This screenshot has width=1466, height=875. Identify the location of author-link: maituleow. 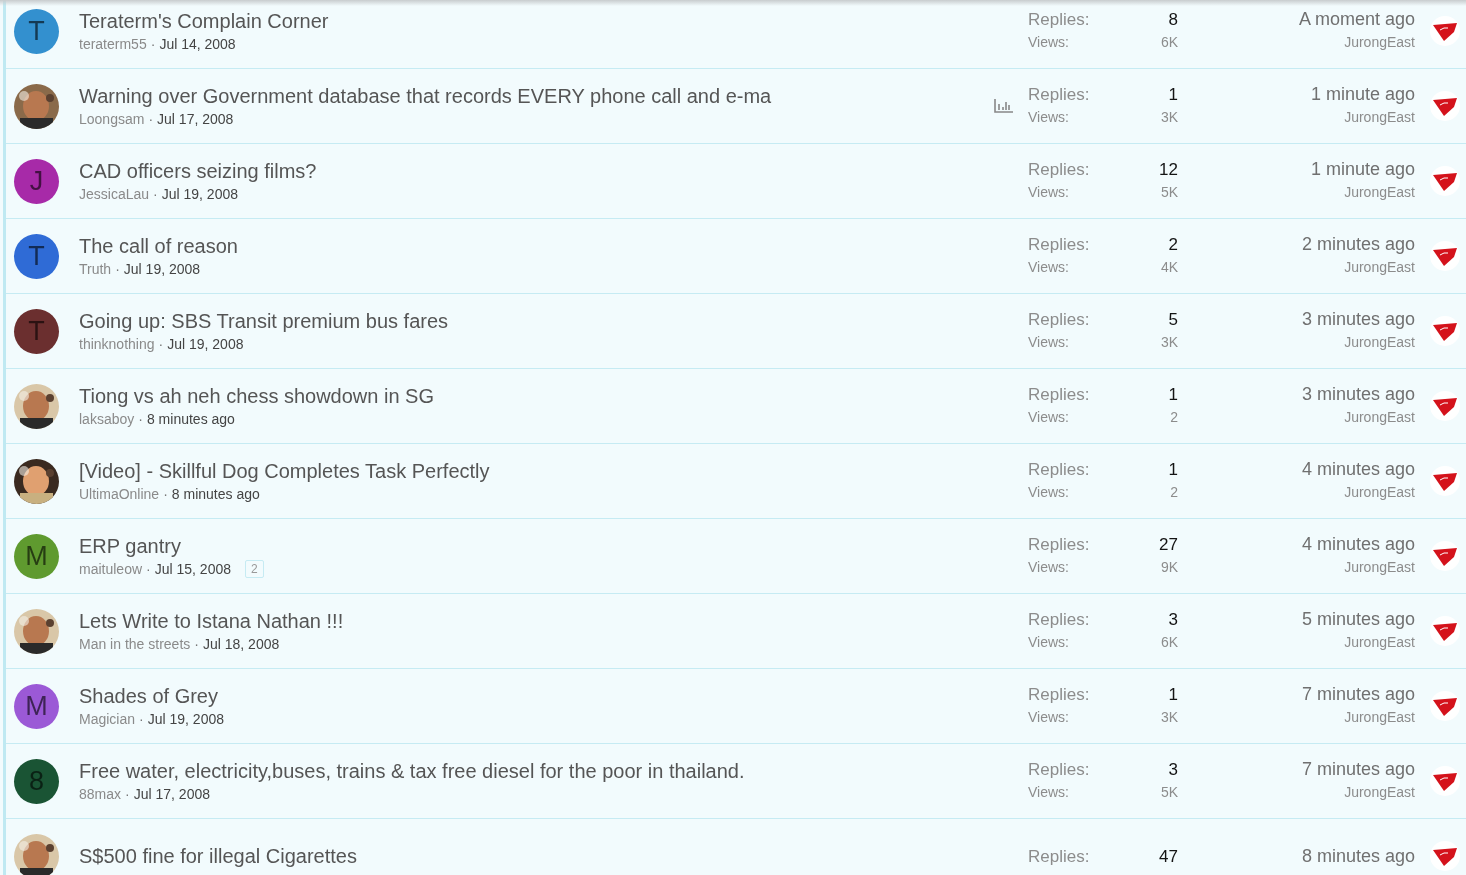
(111, 569).